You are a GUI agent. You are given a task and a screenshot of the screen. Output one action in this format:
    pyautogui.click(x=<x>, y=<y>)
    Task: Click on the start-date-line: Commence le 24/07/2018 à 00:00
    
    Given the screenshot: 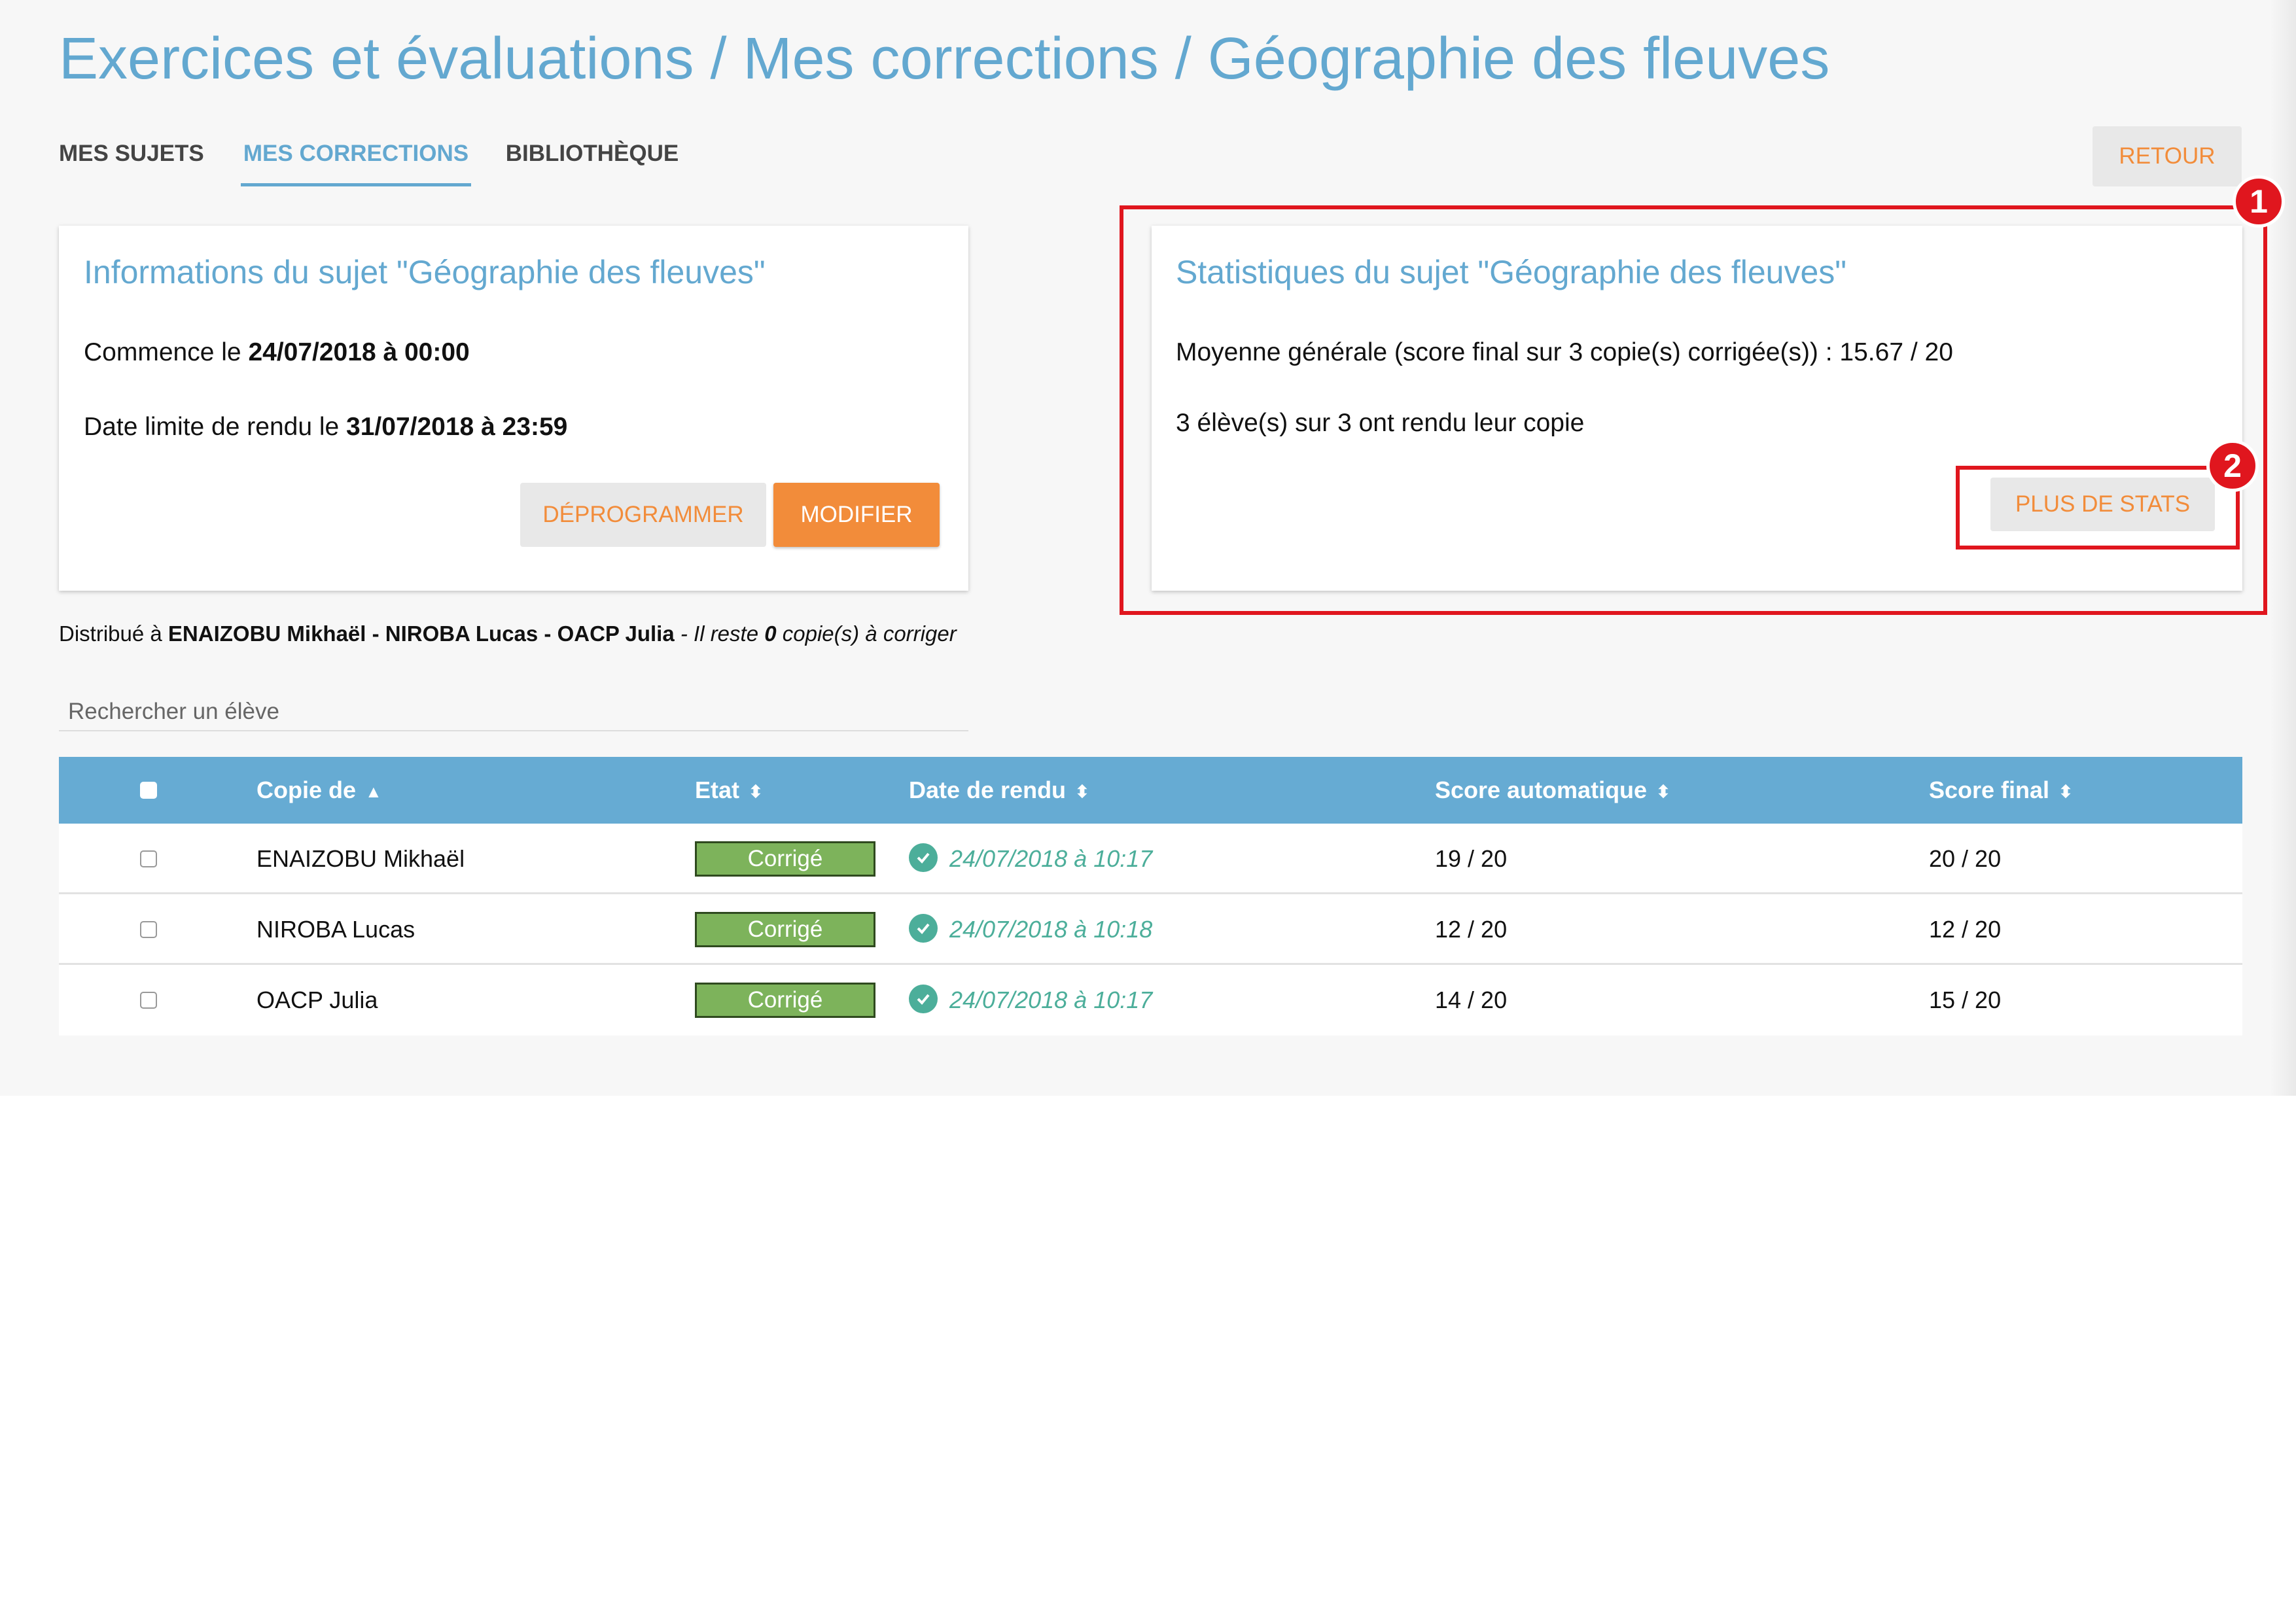 What is the action you would take?
    pyautogui.click(x=277, y=352)
    